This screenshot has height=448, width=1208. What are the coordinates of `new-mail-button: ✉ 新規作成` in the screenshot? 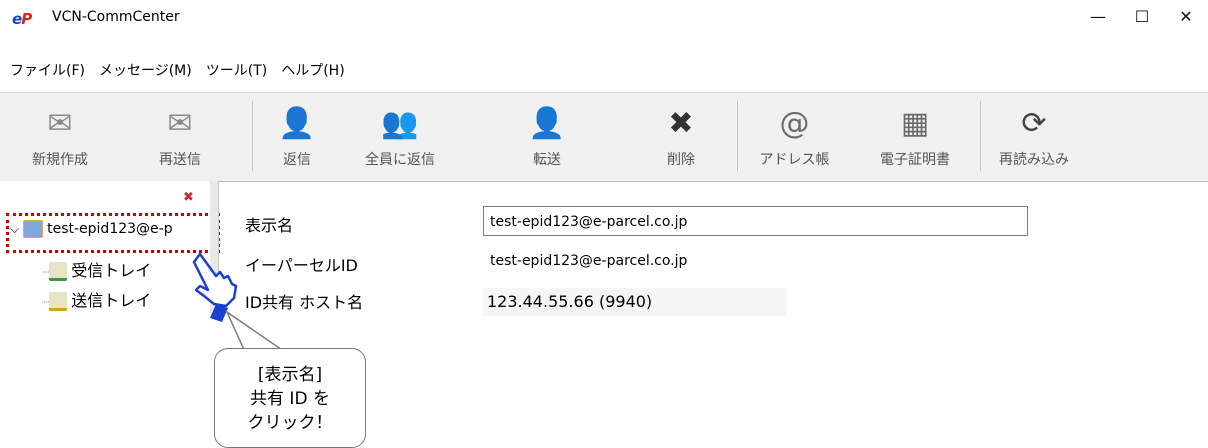 It's located at (60, 137).